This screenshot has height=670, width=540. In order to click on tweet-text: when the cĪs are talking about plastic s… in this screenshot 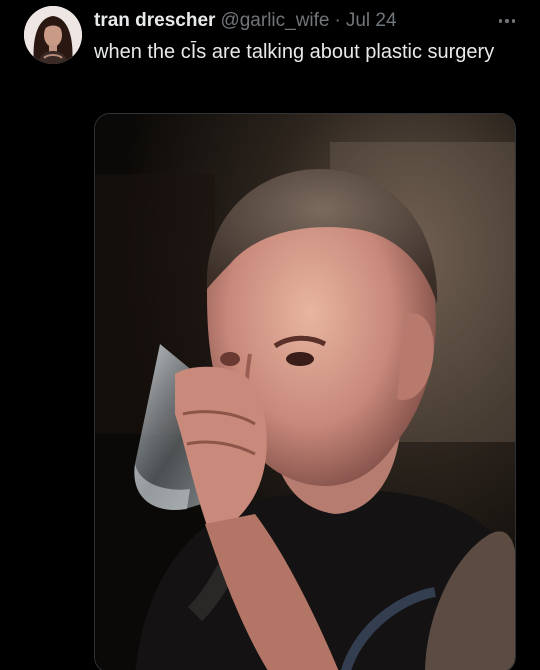, I will do `click(294, 52)`.